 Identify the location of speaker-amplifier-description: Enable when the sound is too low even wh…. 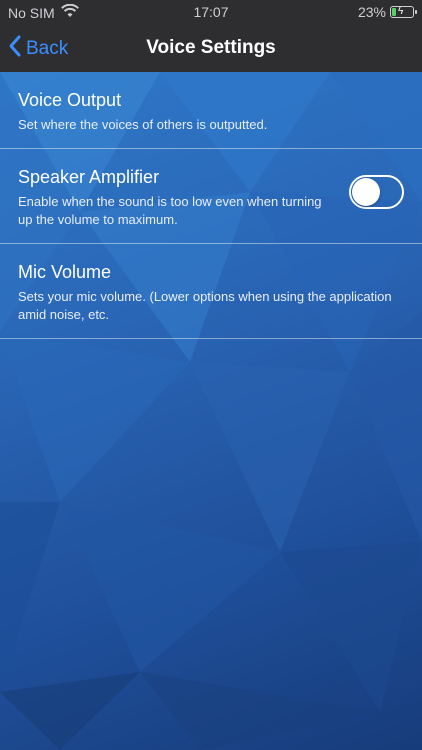
(170, 210).